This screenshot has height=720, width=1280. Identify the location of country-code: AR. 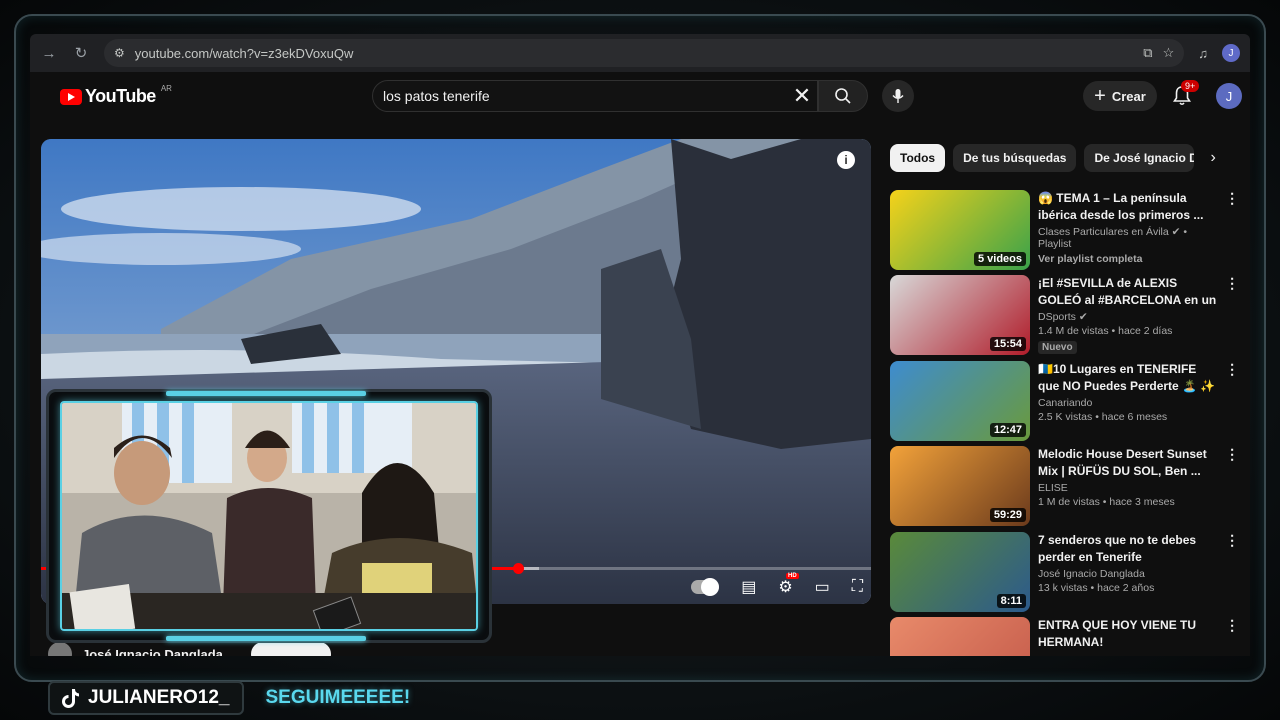
(166, 88).